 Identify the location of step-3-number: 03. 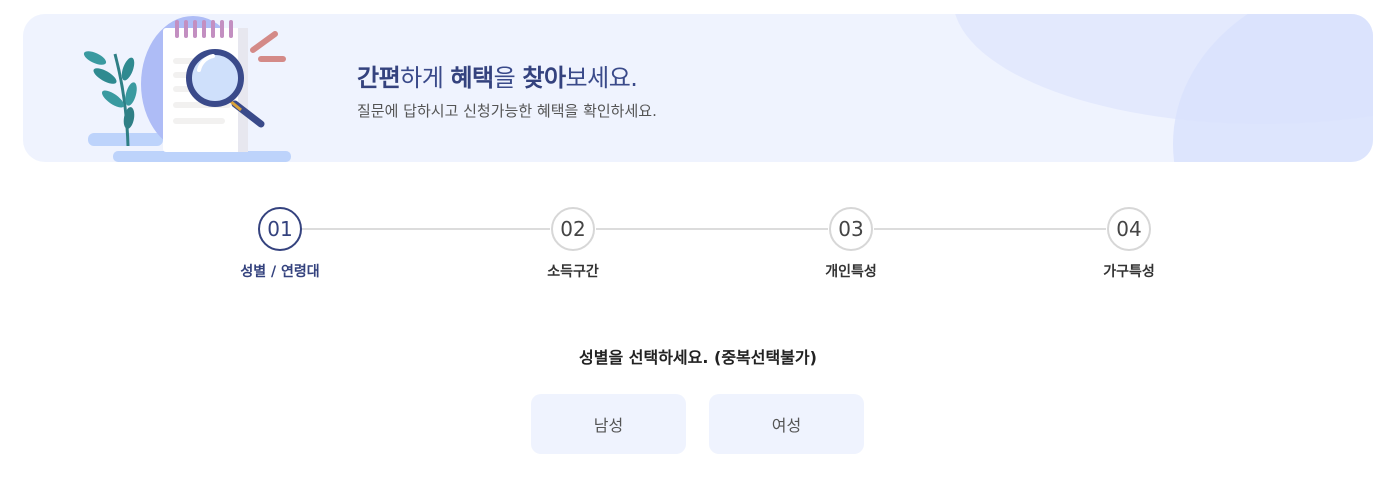
(851, 229).